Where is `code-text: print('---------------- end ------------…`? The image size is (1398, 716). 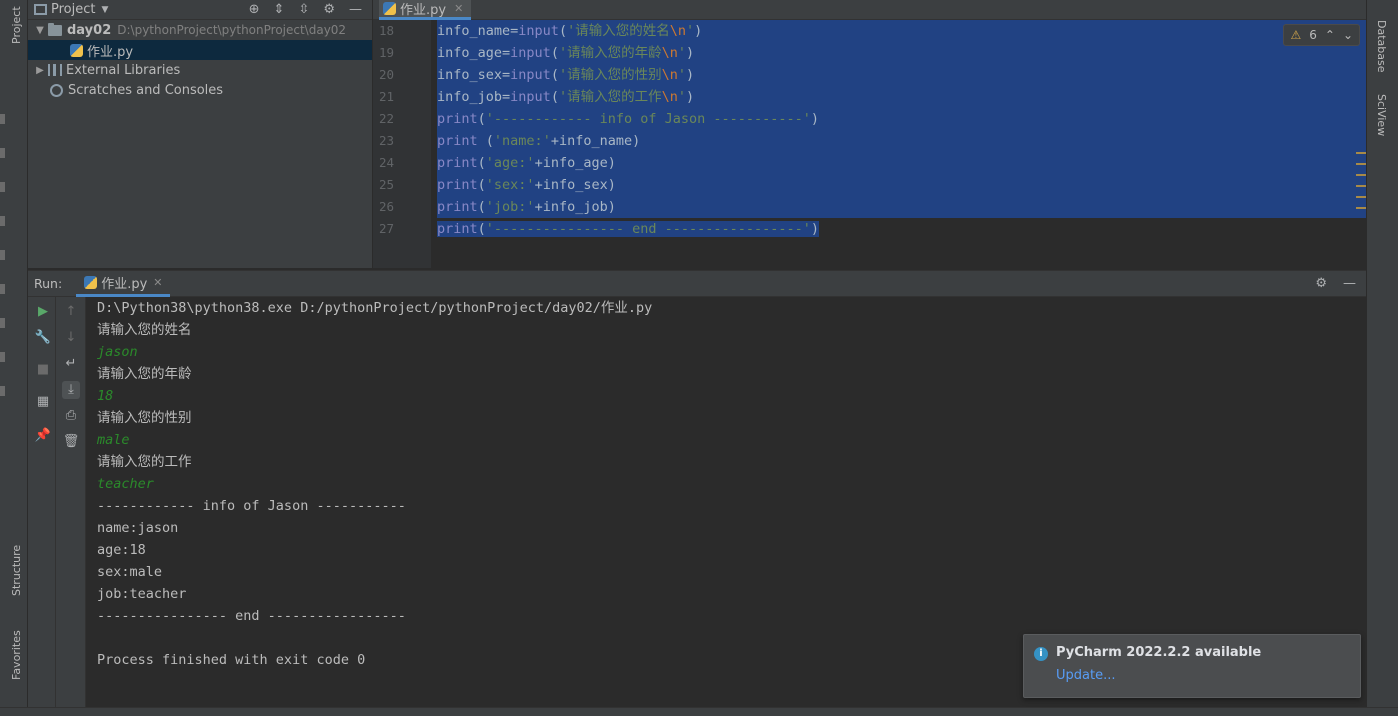 code-text: print('---------------- end ------------… is located at coordinates (628, 229).